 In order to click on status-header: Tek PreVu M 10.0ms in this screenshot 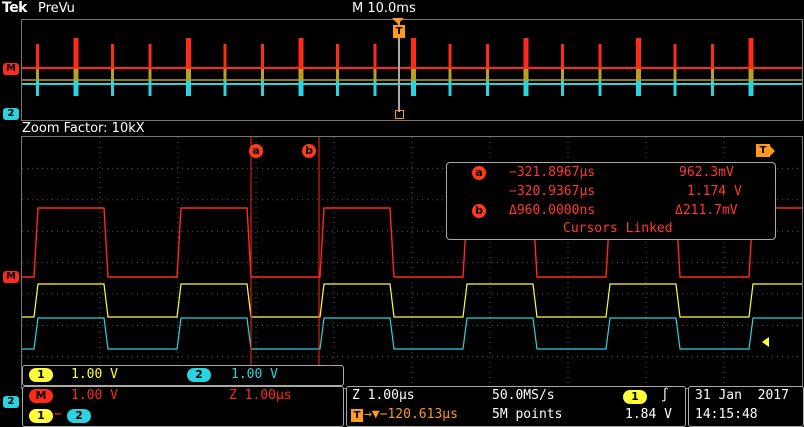, I will do `click(402, 9)`.